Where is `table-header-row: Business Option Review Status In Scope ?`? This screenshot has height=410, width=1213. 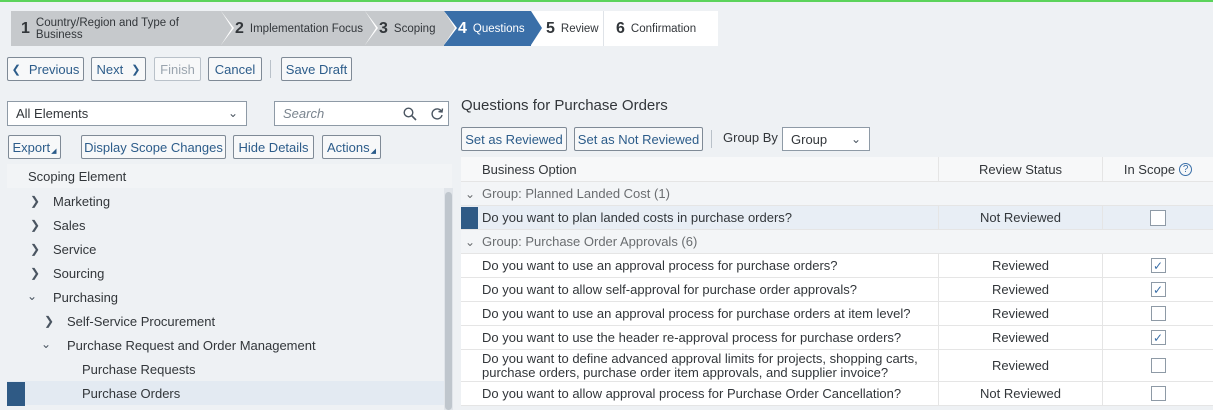
table-header-row: Business Option Review Status In Scope ? is located at coordinates (837, 169).